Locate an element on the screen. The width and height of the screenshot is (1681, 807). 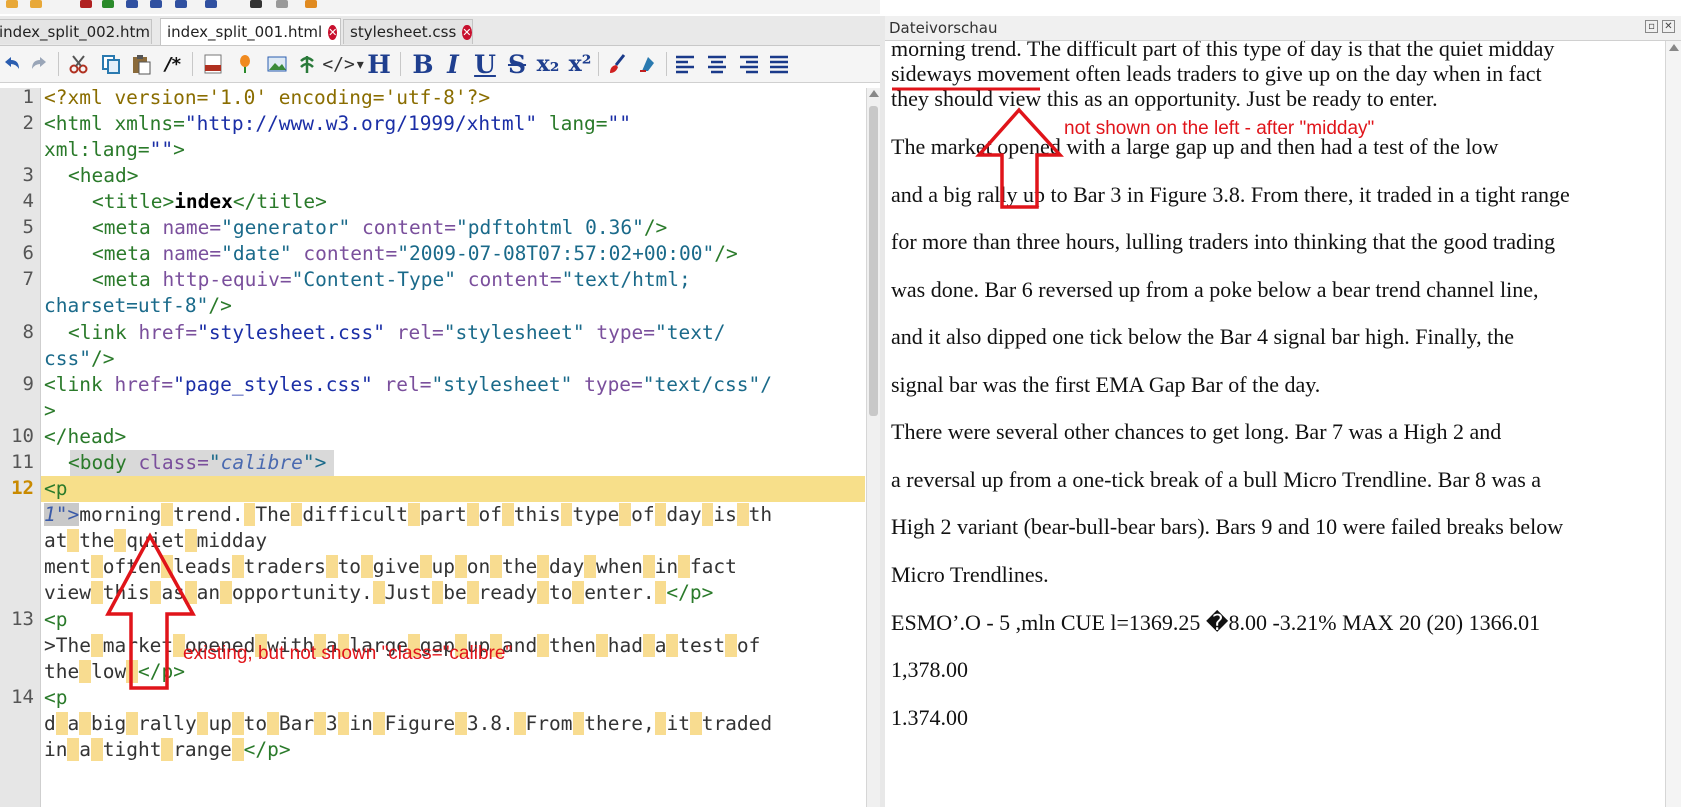
underline-icon: U is located at coordinates (485, 64).